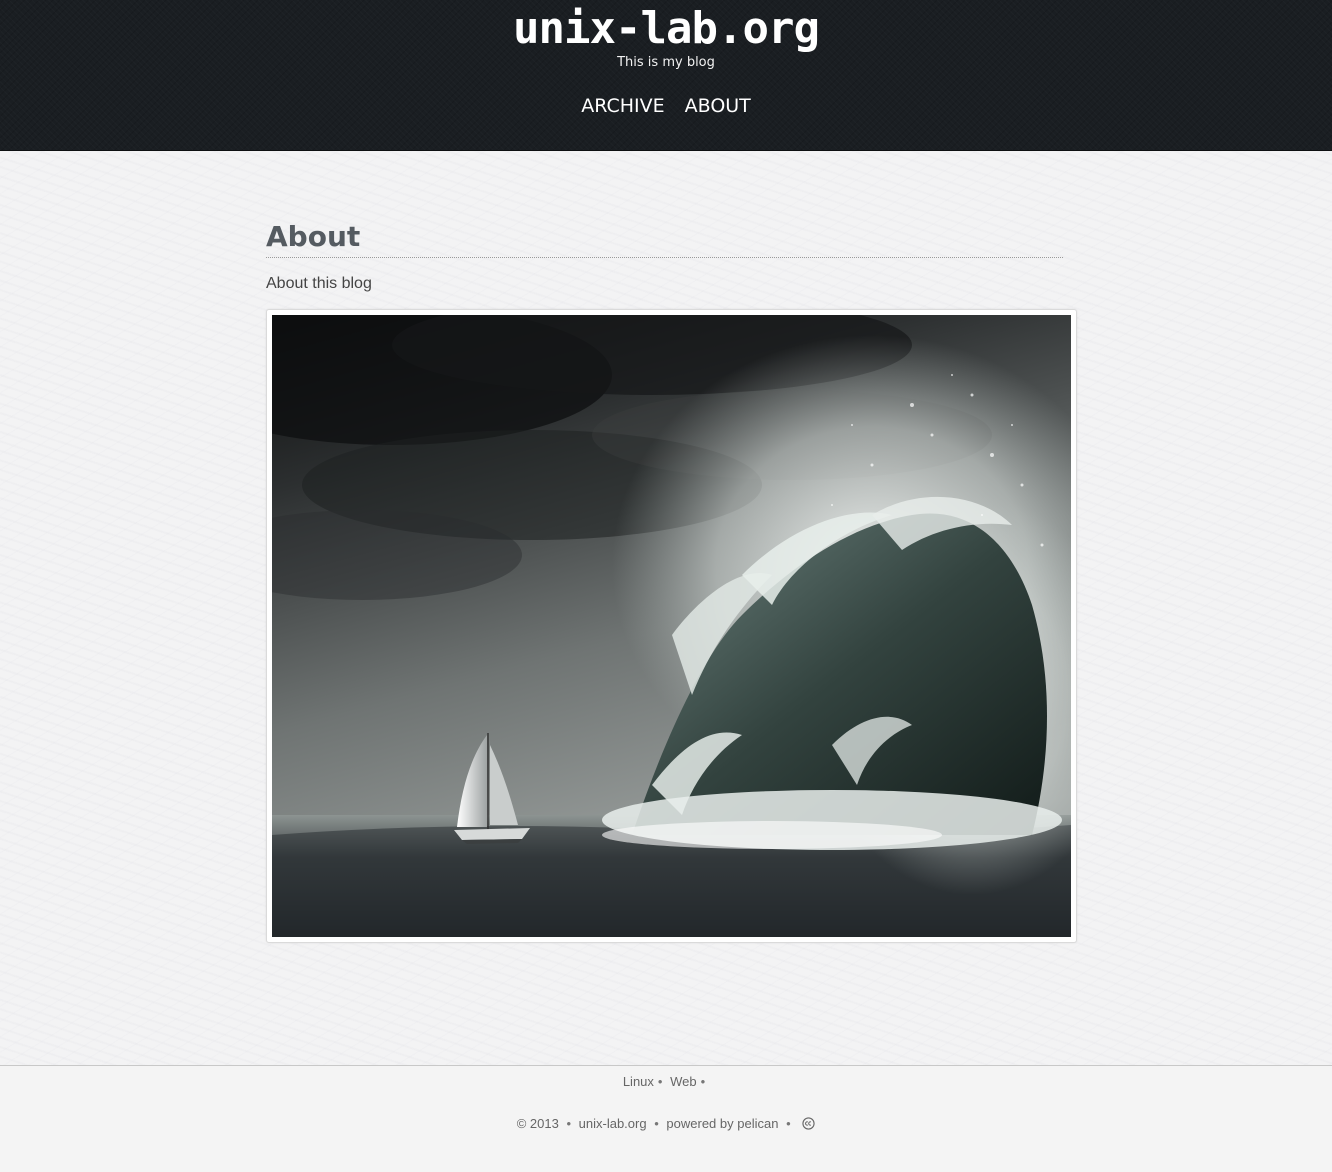 The height and width of the screenshot is (1172, 1332). What do you see at coordinates (683, 1081) in the screenshot?
I see `tag-link-web: Web` at bounding box center [683, 1081].